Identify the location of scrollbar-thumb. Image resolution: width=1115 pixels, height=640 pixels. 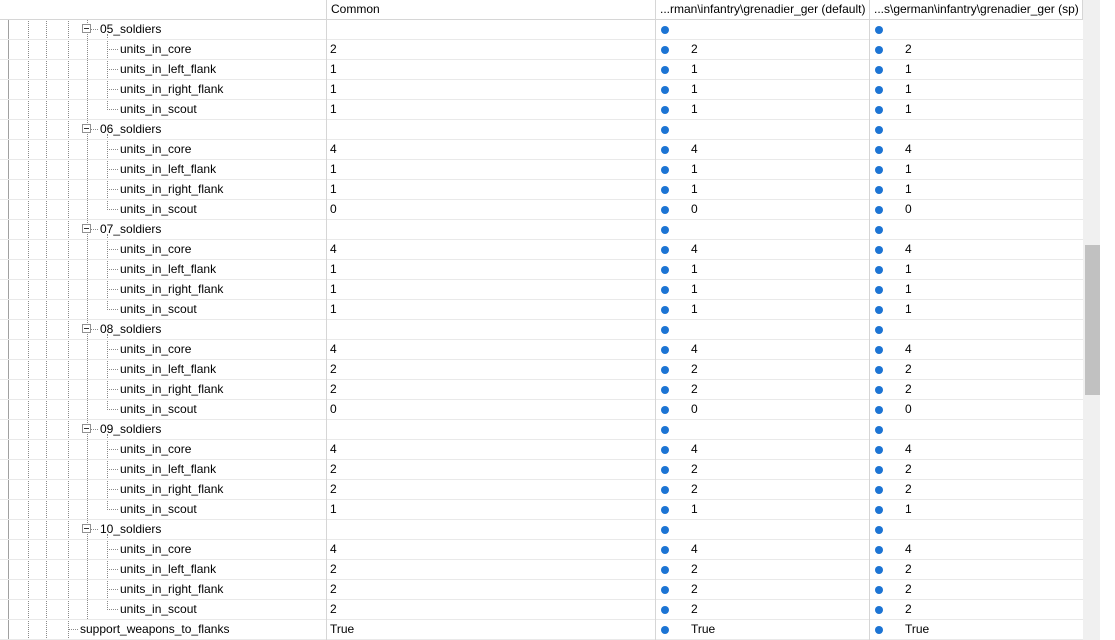
(1092, 320).